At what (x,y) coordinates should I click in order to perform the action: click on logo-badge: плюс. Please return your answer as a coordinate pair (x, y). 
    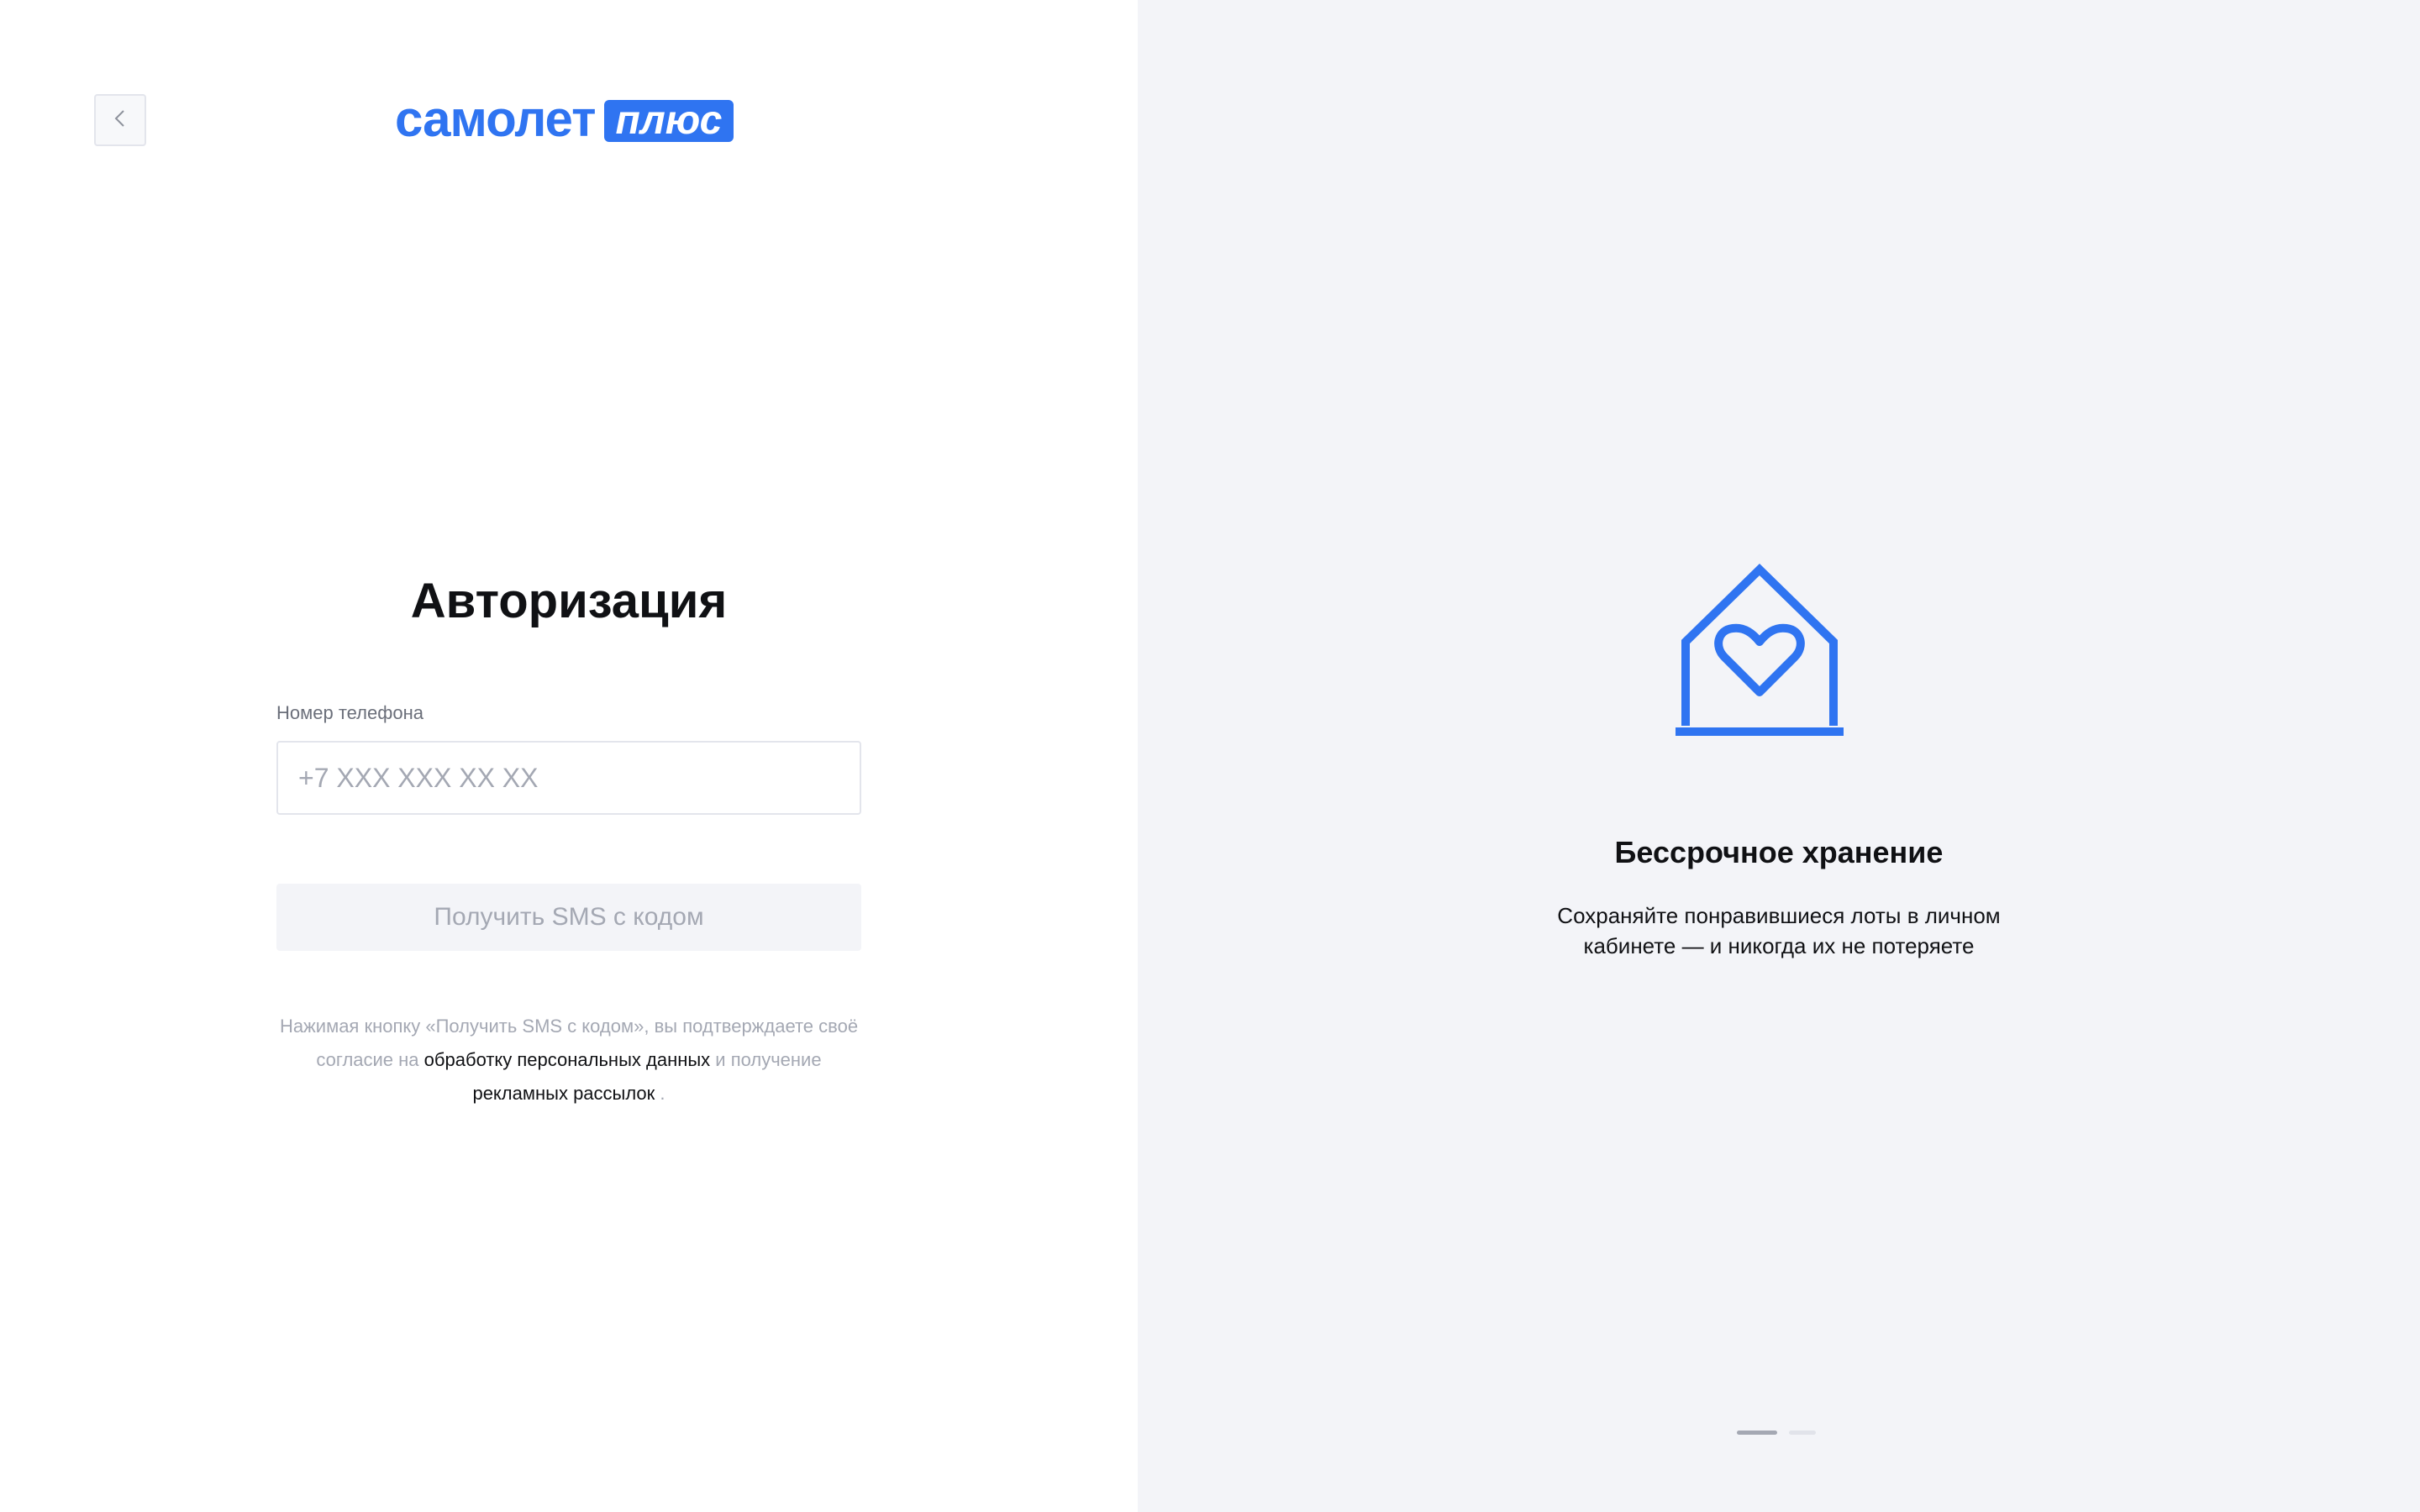
    Looking at the image, I should click on (668, 121).